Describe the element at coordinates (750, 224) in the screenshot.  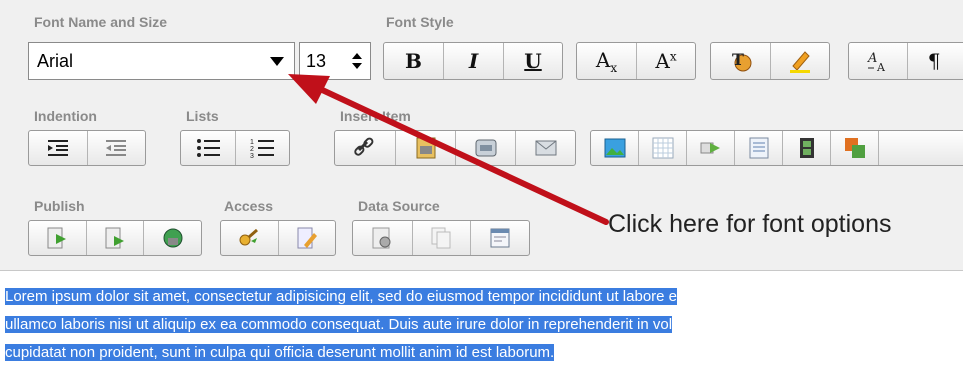
I see `font-options-annotation: Click here for font options` at that location.